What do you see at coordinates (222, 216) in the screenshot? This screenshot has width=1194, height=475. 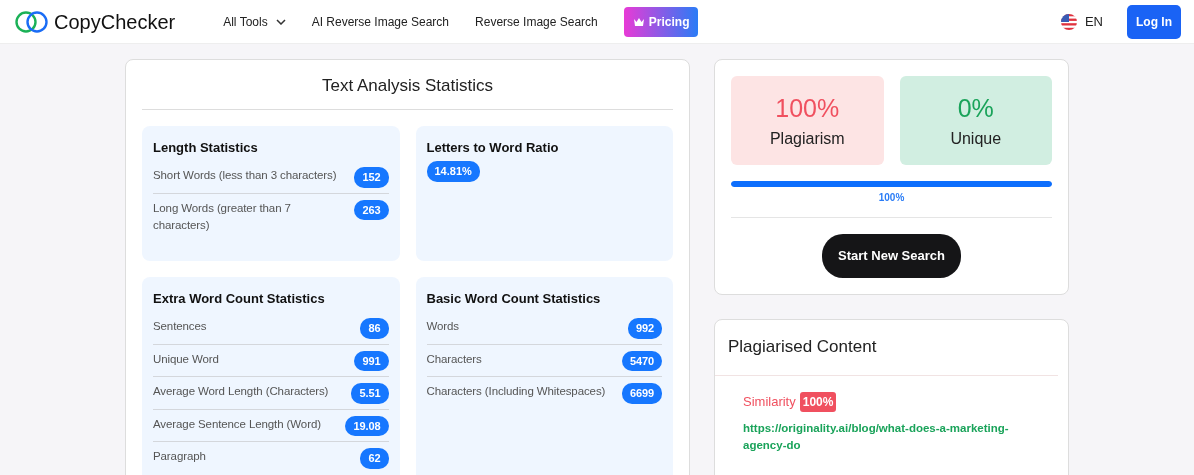 I see `stat-label: Long Words (greater than 7 characters)` at bounding box center [222, 216].